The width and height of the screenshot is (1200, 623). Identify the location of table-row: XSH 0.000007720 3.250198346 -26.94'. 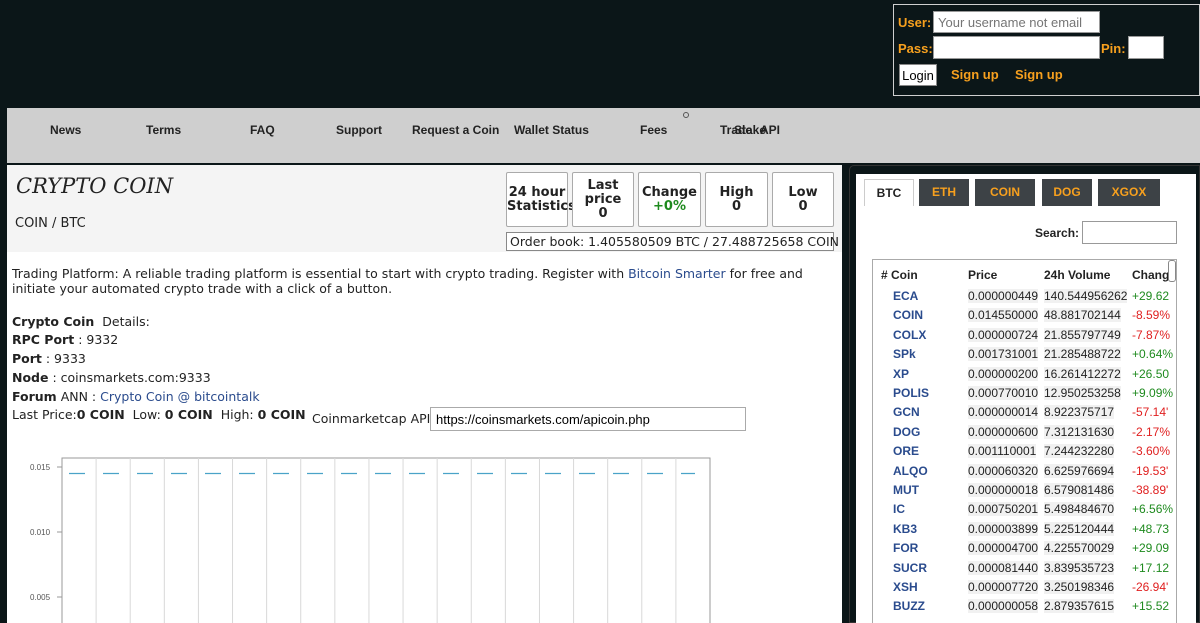
(1024, 586).